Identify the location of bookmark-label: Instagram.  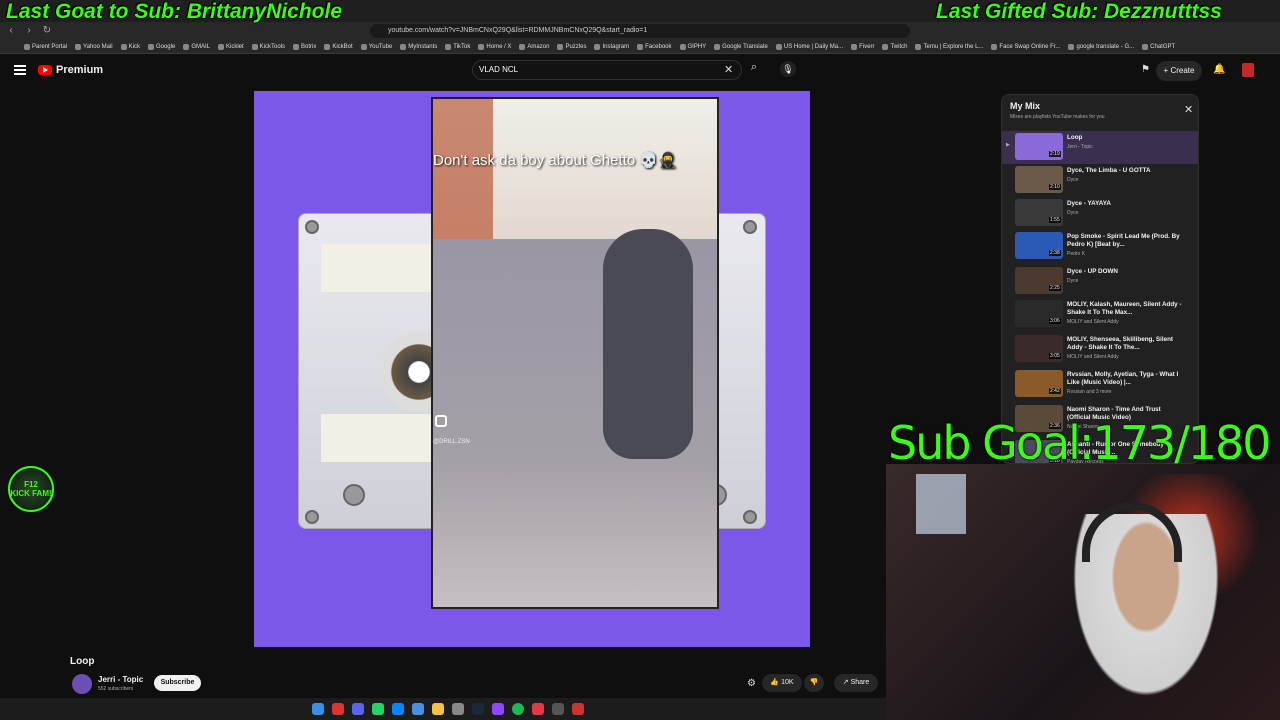
(616, 46).